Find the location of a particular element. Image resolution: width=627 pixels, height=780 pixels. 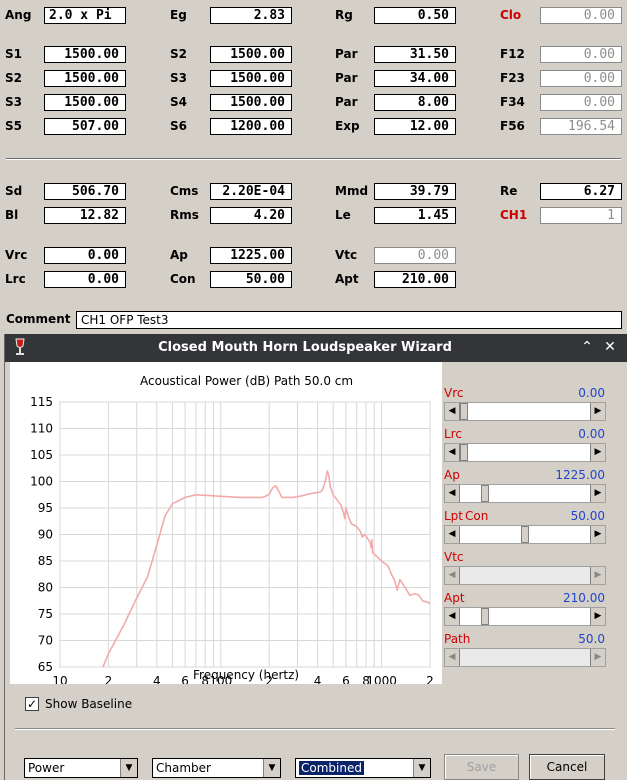

par2-label: Par is located at coordinates (346, 78).